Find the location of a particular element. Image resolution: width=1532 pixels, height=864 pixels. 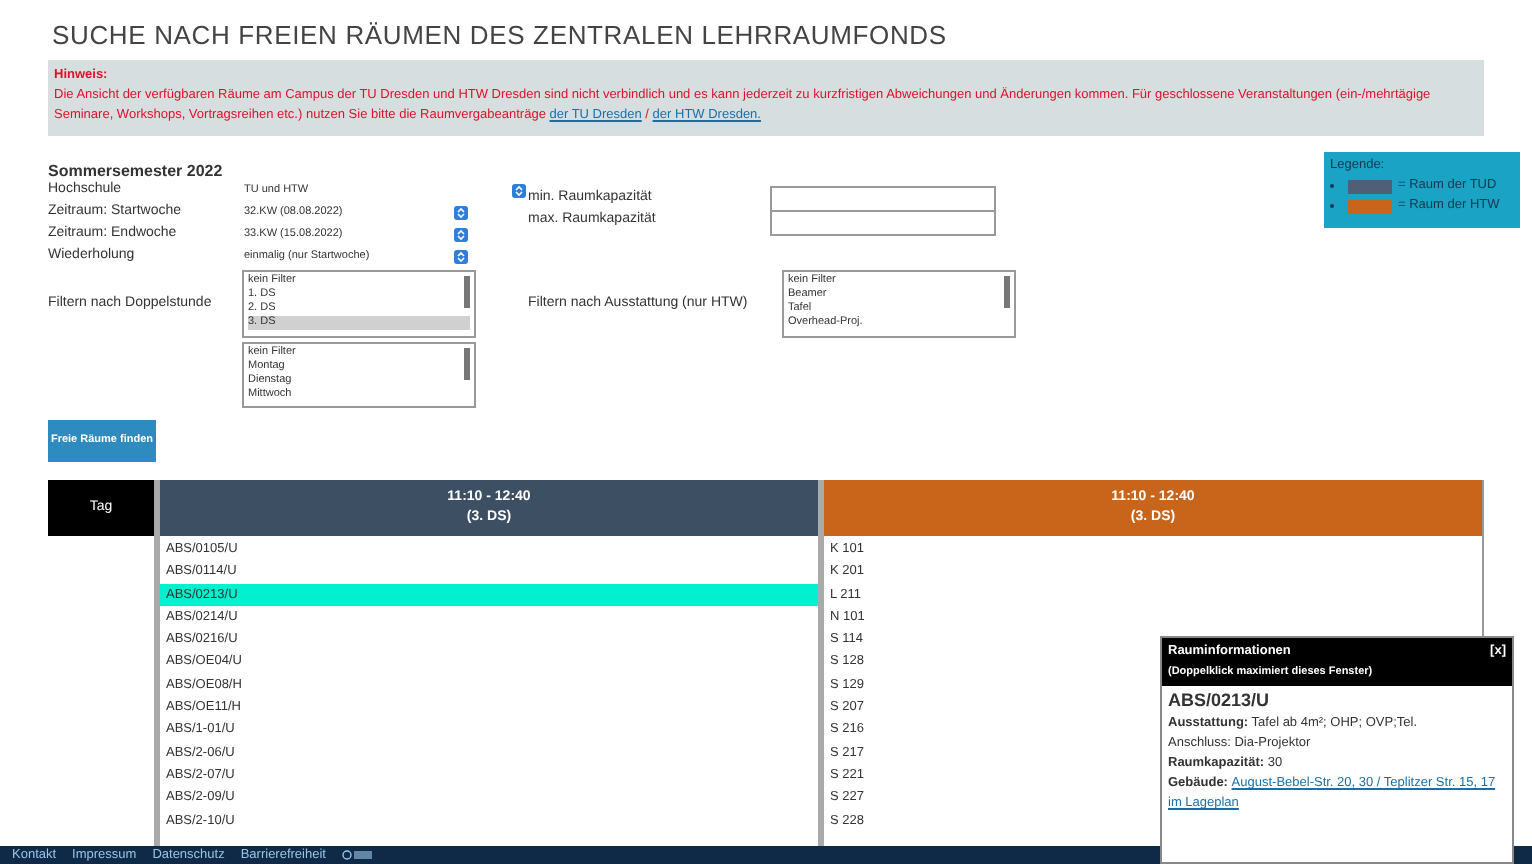

room-name: ABS/0213/U is located at coordinates (1220, 702).